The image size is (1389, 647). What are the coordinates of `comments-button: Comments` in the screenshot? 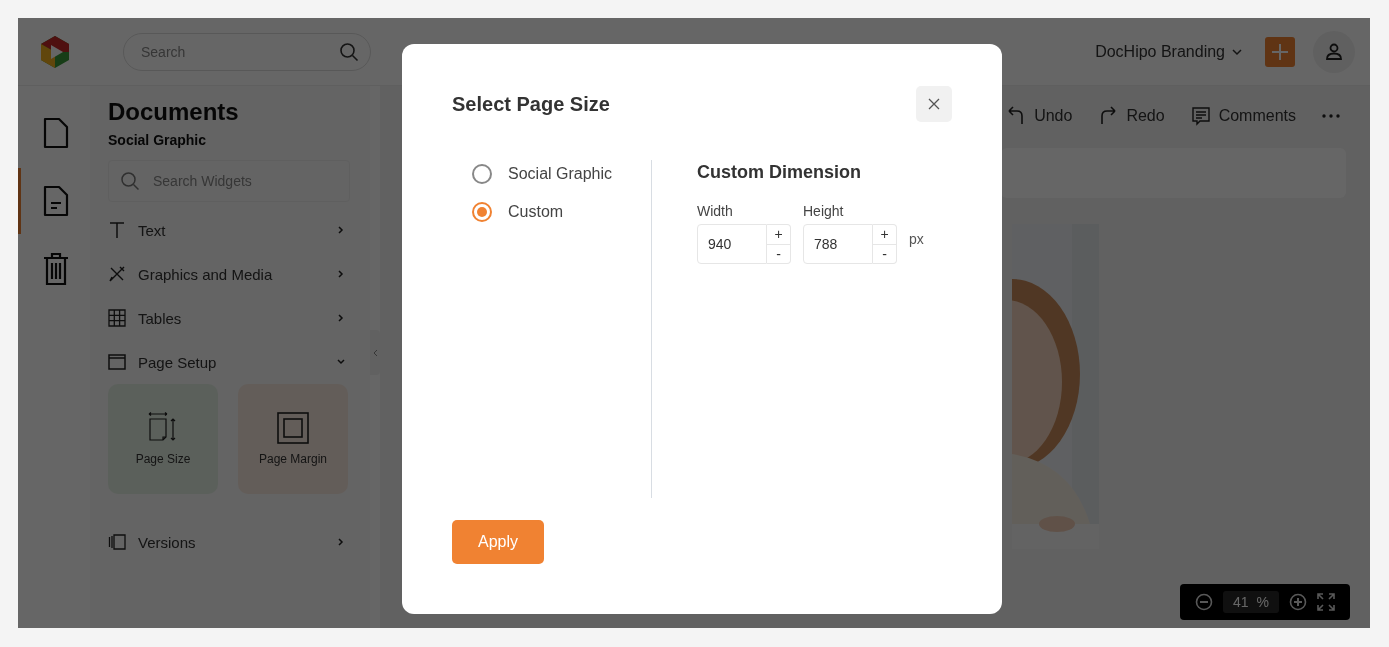 It's located at (1243, 116).